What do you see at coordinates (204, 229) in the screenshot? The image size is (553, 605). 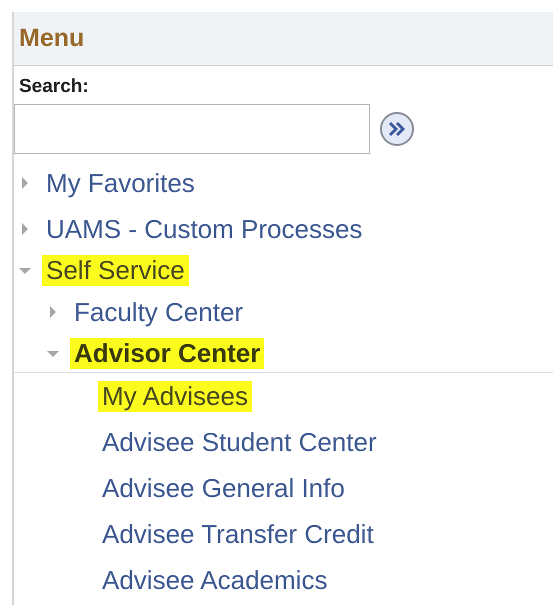 I see `menu-link: UAMS - Custom Processes` at bounding box center [204, 229].